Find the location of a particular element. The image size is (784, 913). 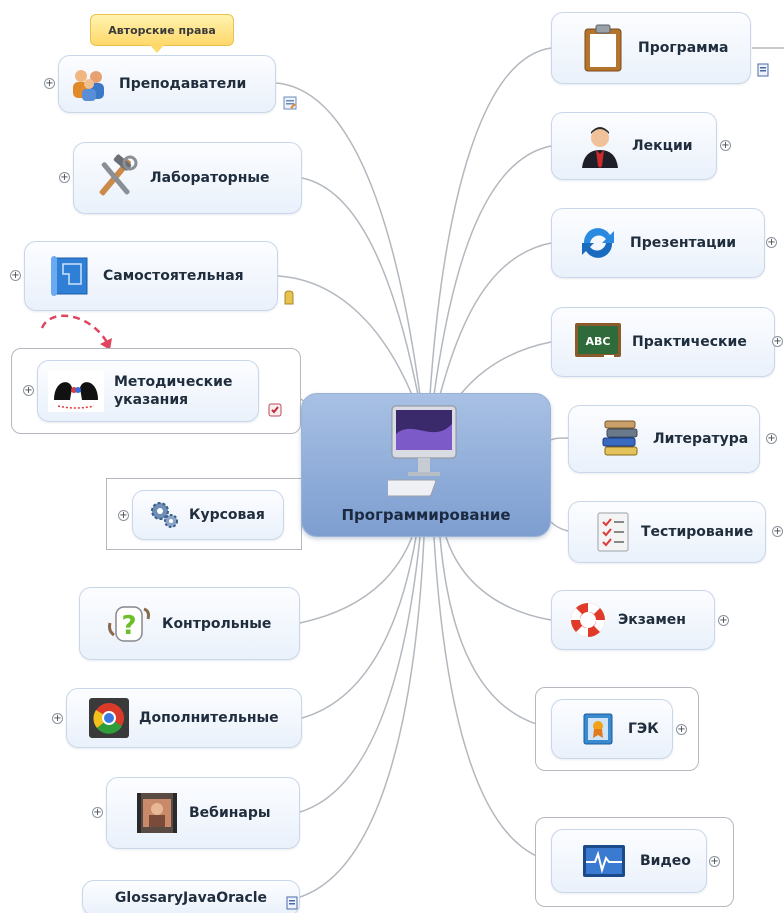

expand-button-literature: + is located at coordinates (771, 438).